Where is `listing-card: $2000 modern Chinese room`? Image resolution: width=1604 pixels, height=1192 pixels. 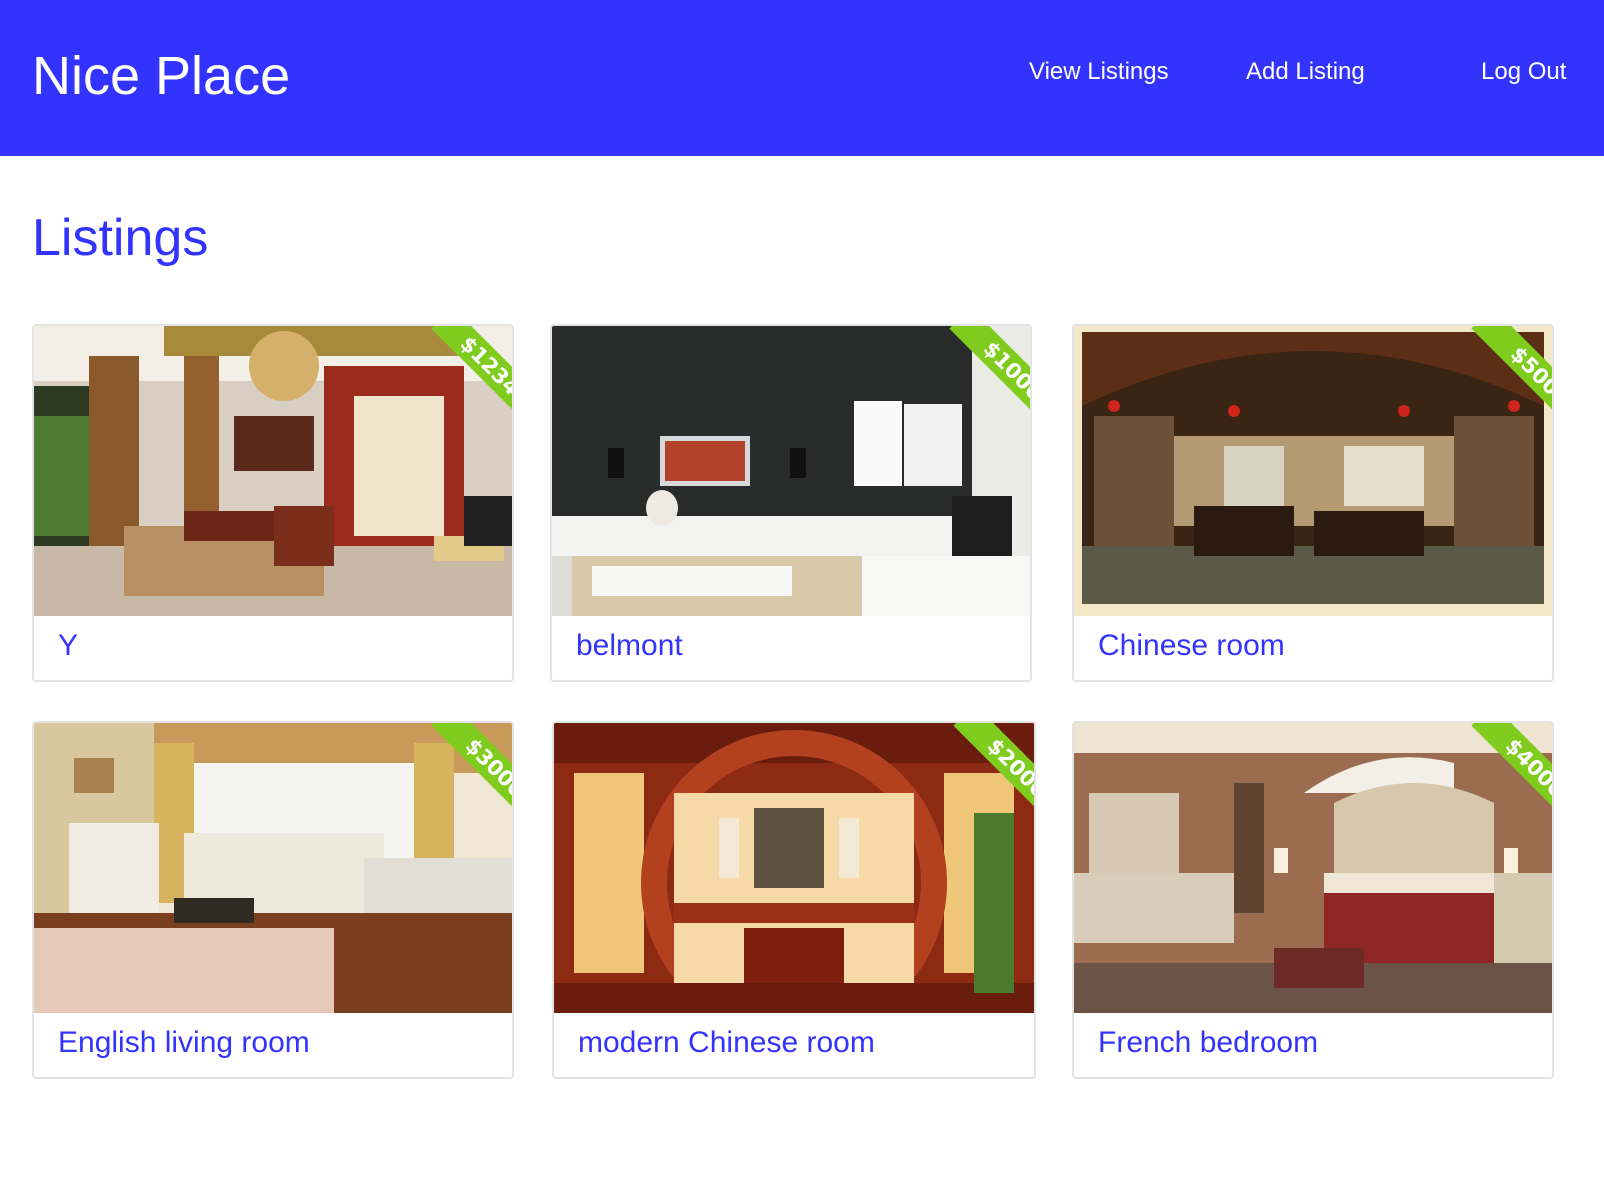
listing-card: $2000 modern Chinese room is located at coordinates (794, 900).